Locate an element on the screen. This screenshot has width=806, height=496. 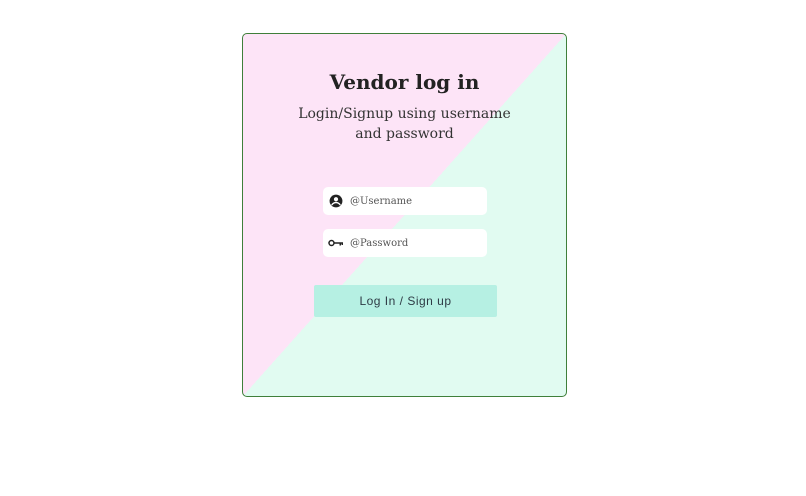
key-icon is located at coordinates (336, 243).